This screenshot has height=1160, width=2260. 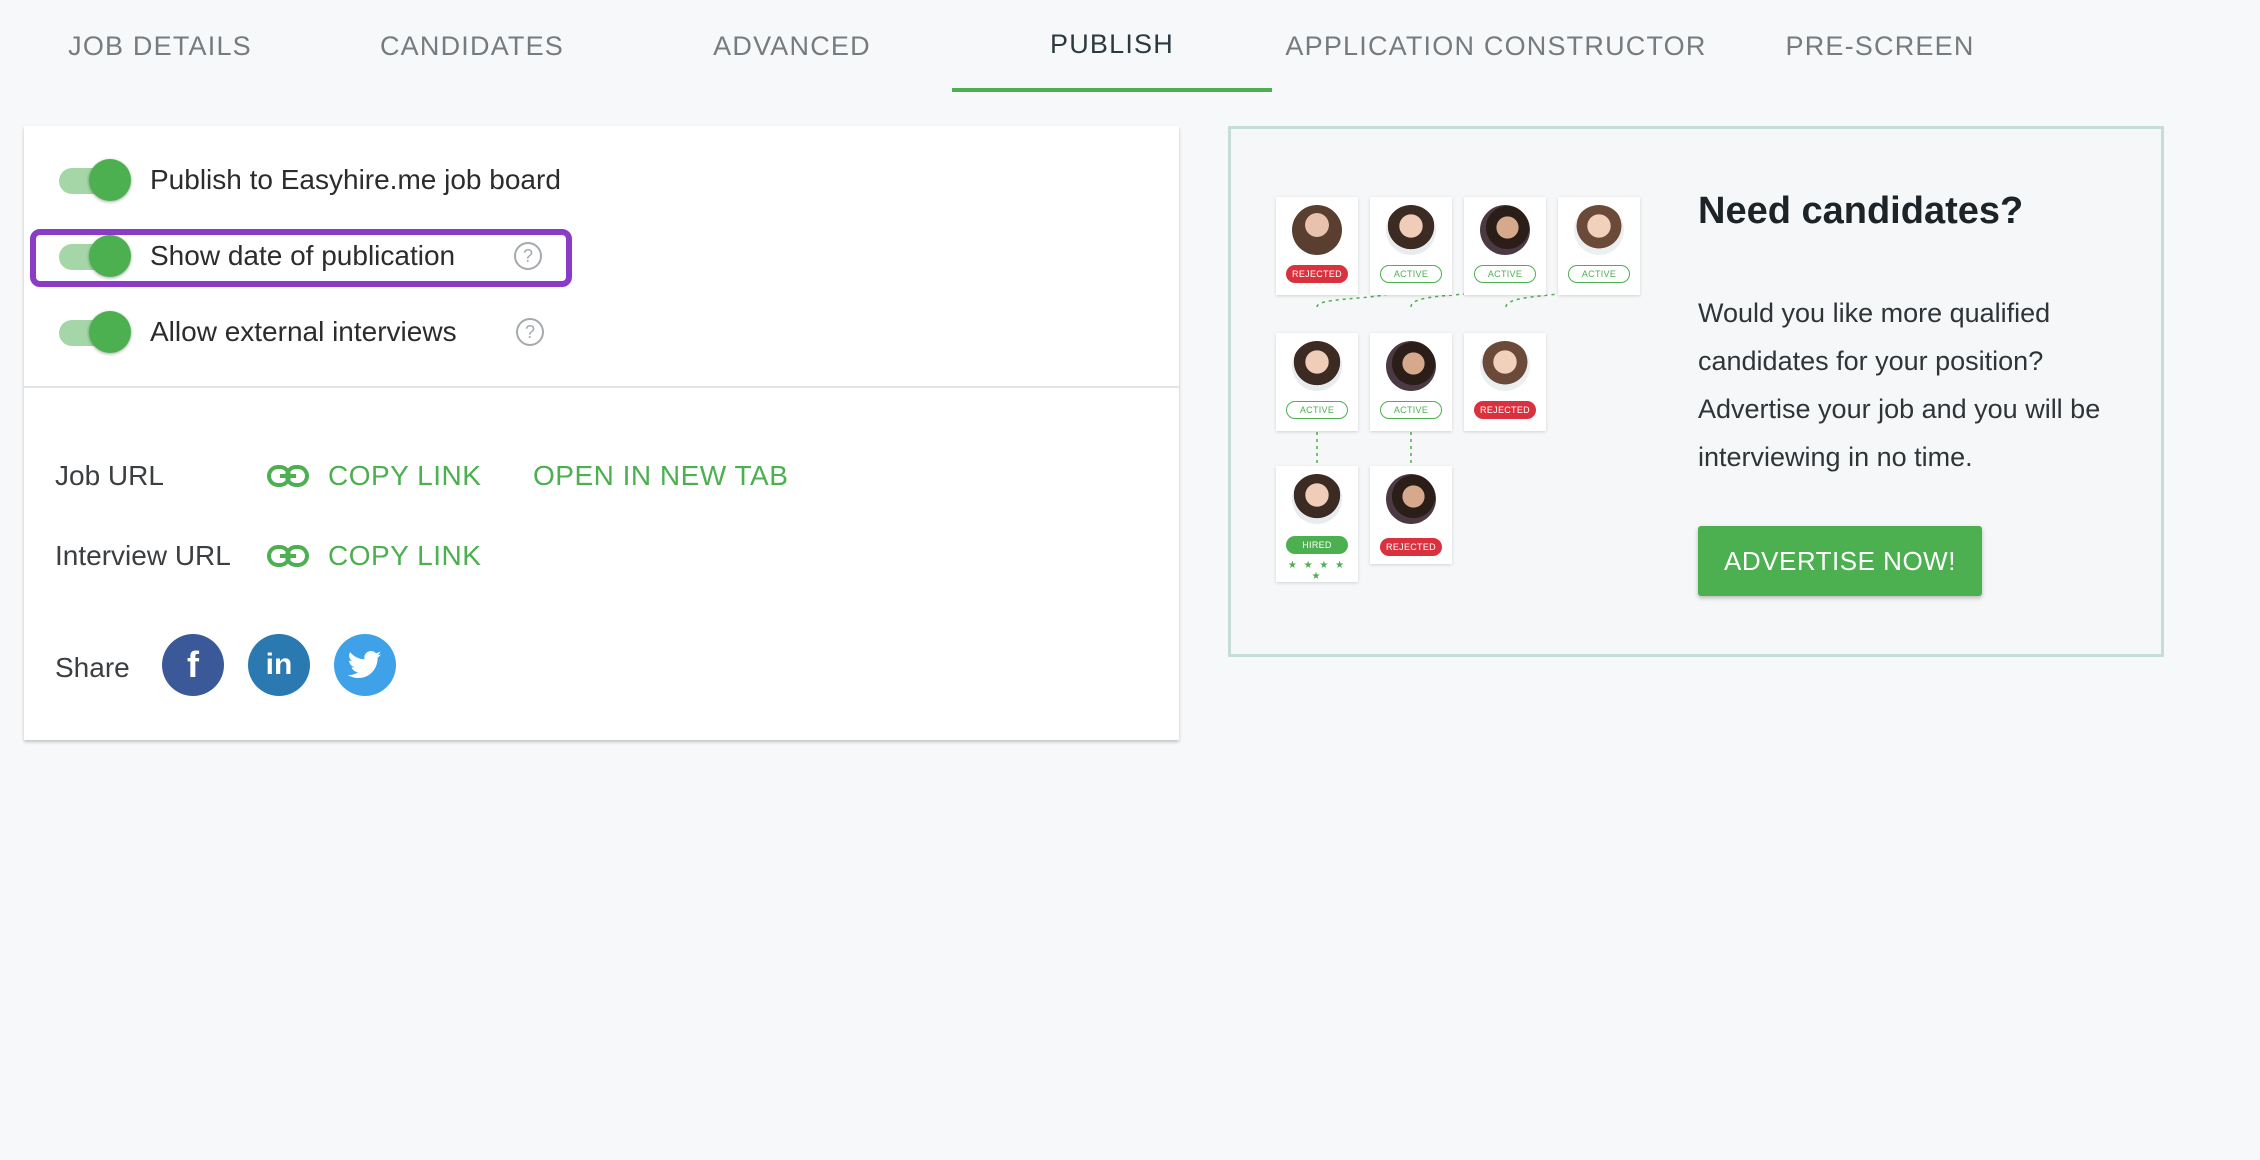 What do you see at coordinates (530, 332) in the screenshot?
I see `external-interviews-help-icon: ?` at bounding box center [530, 332].